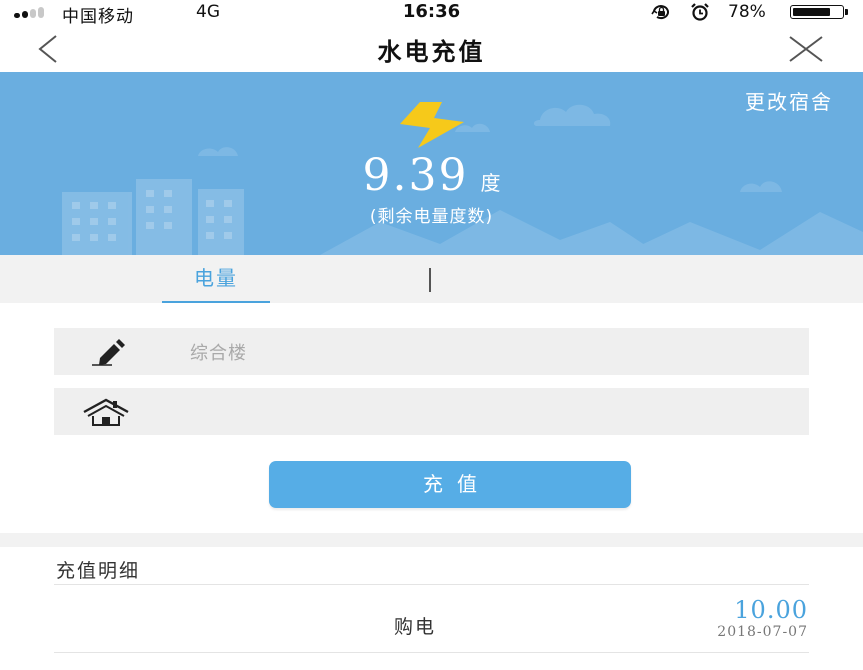 Image resolution: width=863 pixels, height=670 pixels. I want to click on house-icon, so click(106, 412).